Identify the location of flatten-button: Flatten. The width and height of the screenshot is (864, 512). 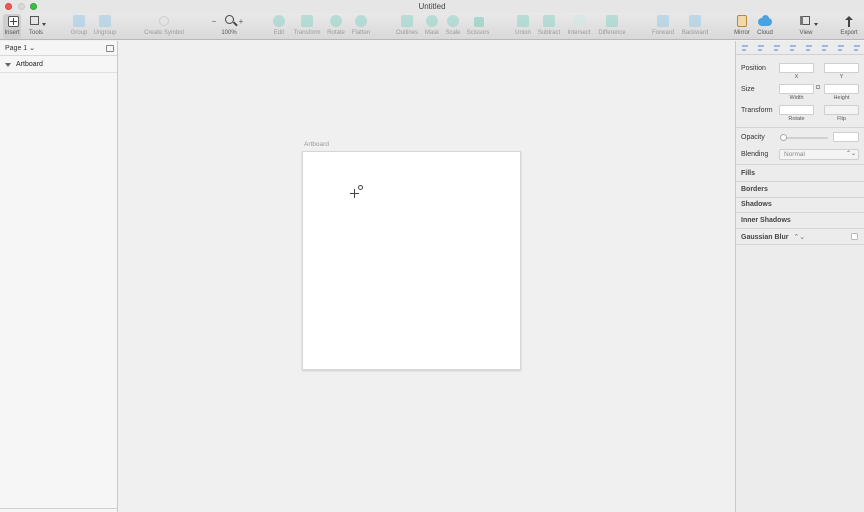
(361, 26).